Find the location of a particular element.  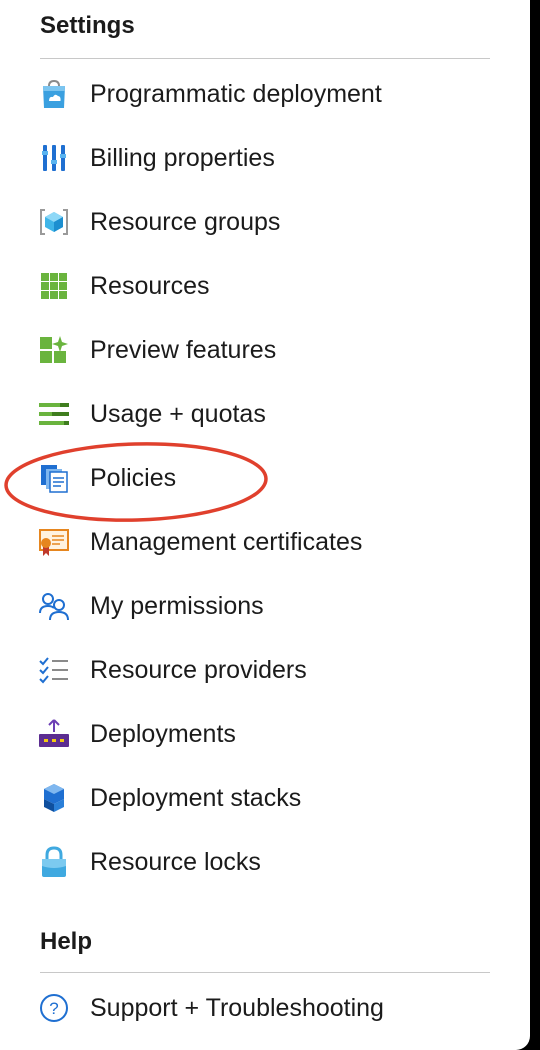

sliders-bars-icon is located at coordinates (54, 158).